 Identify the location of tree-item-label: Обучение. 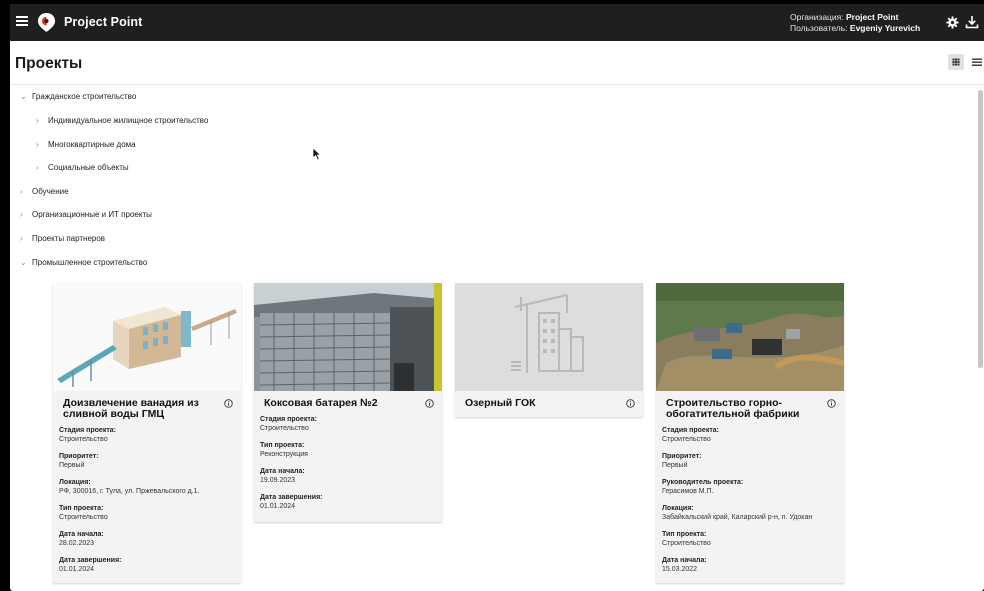
(50, 191).